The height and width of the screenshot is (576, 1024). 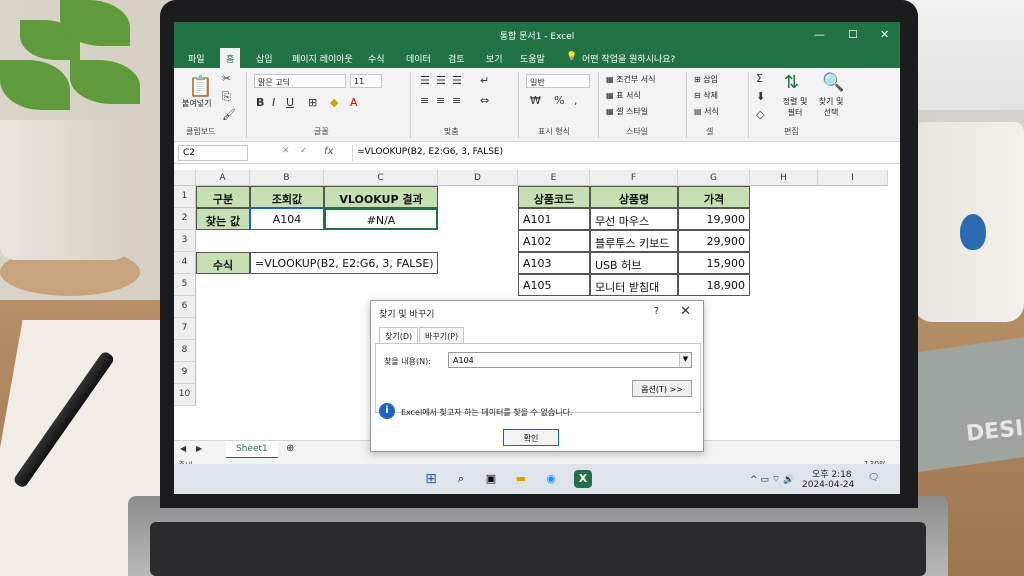 What do you see at coordinates (759, 78) in the screenshot?
I see `autosum-icon: Σ` at bounding box center [759, 78].